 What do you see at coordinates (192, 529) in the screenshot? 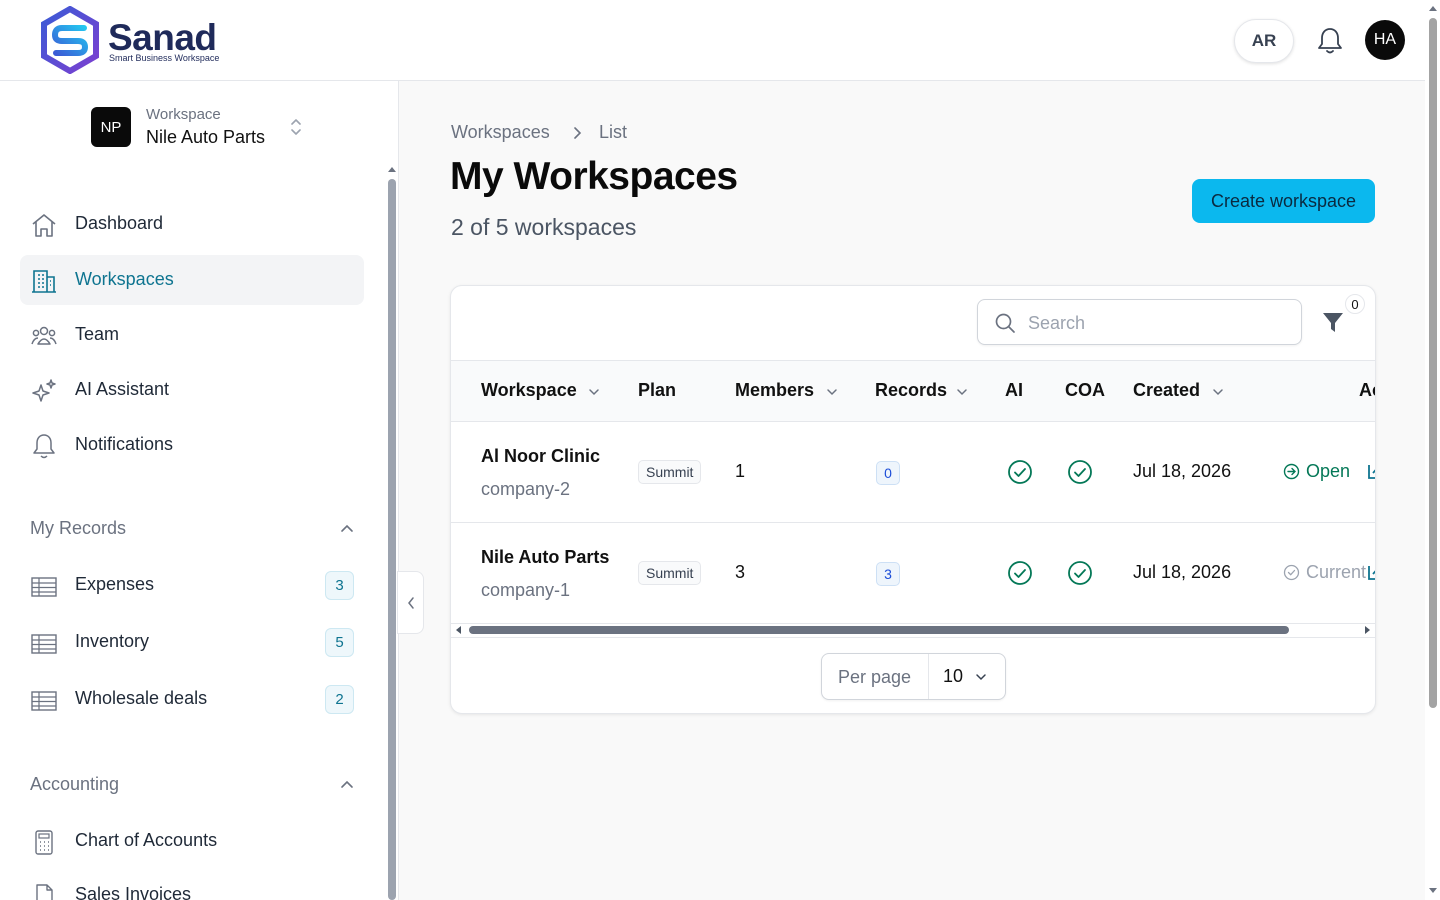
I see `section-my-records: My Records` at bounding box center [192, 529].